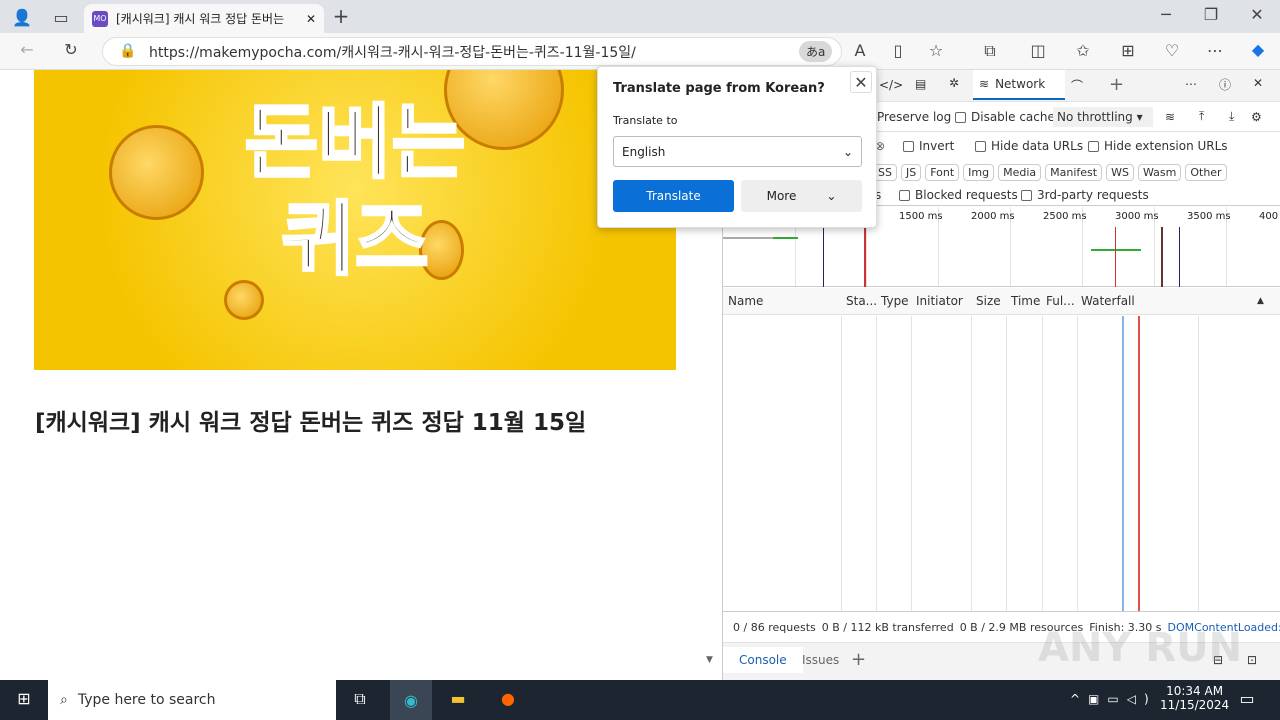  I want to click on read-aloud-icon: A, so click(860, 50).